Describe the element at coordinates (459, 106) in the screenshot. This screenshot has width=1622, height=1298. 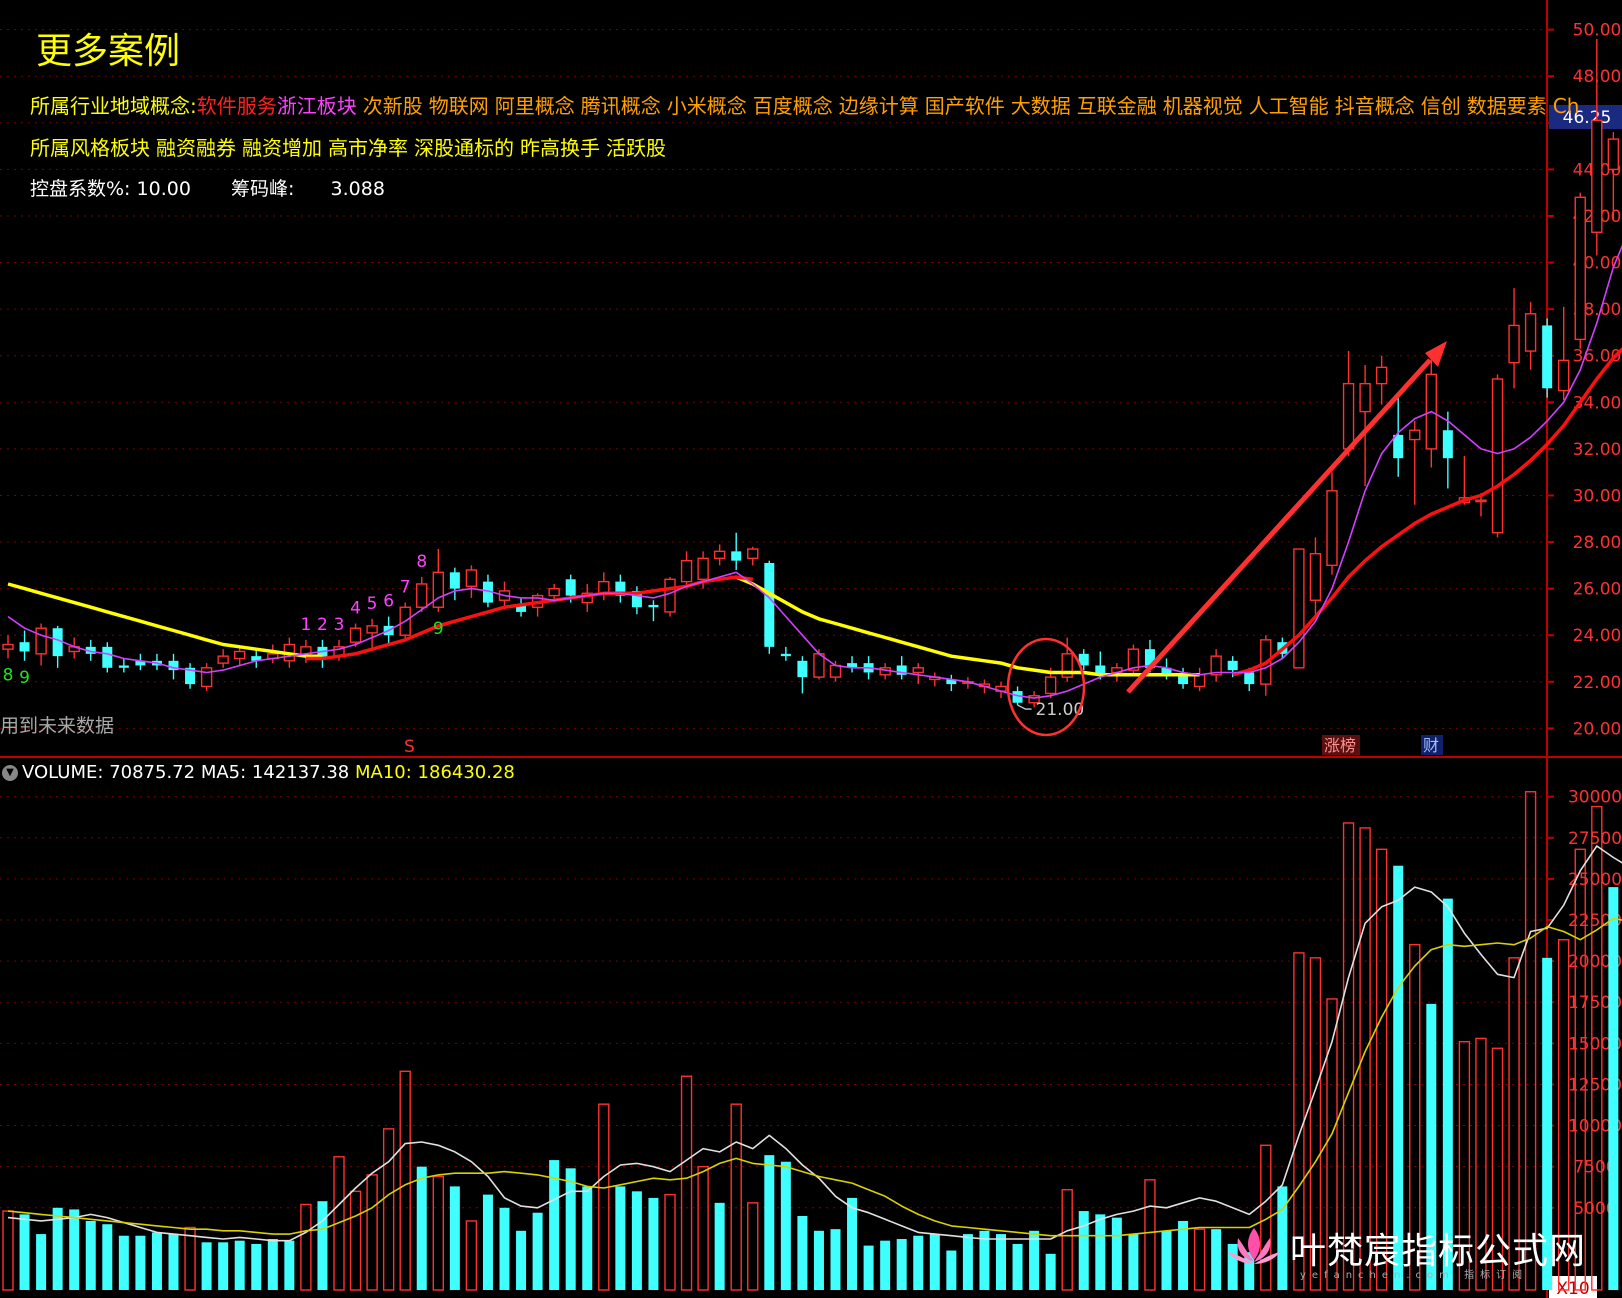
I see `industry-tag: 物联网` at that location.